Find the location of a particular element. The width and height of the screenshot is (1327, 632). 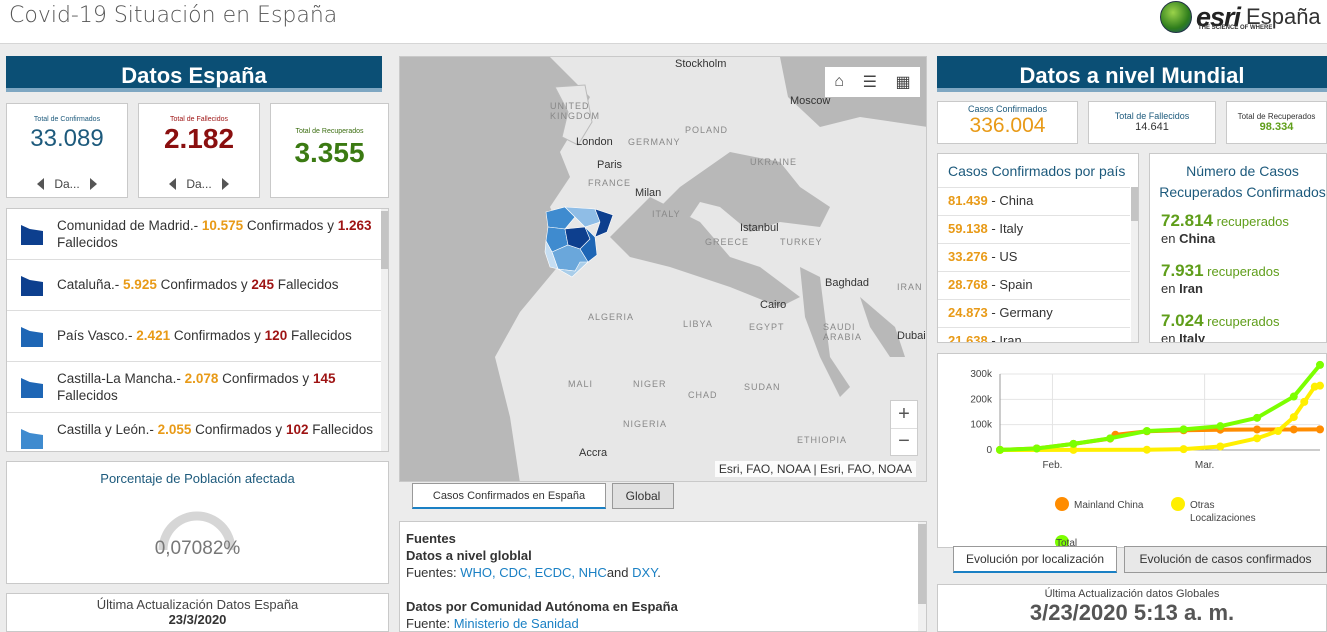

world-deaths-counter: Total de Fallecidos 14.641 is located at coordinates (1152, 122).